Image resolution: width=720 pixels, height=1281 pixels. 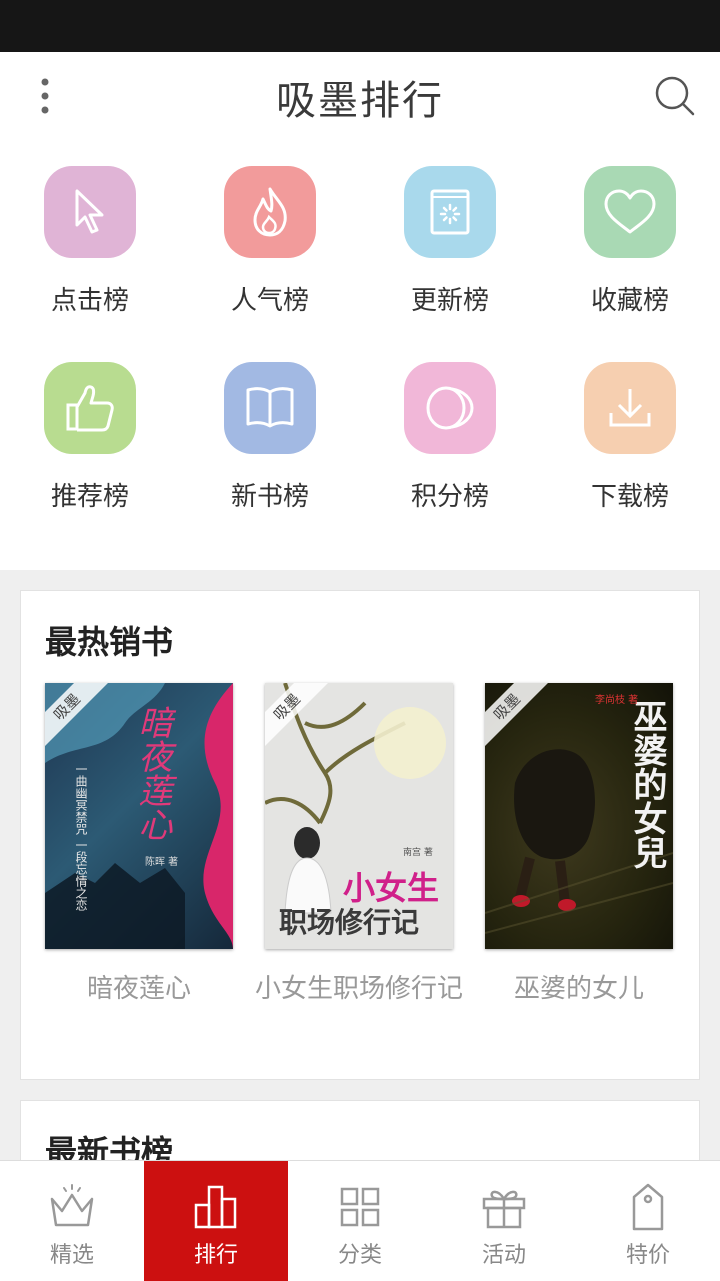 I want to click on thumbs-up-icon, so click(x=90, y=408).